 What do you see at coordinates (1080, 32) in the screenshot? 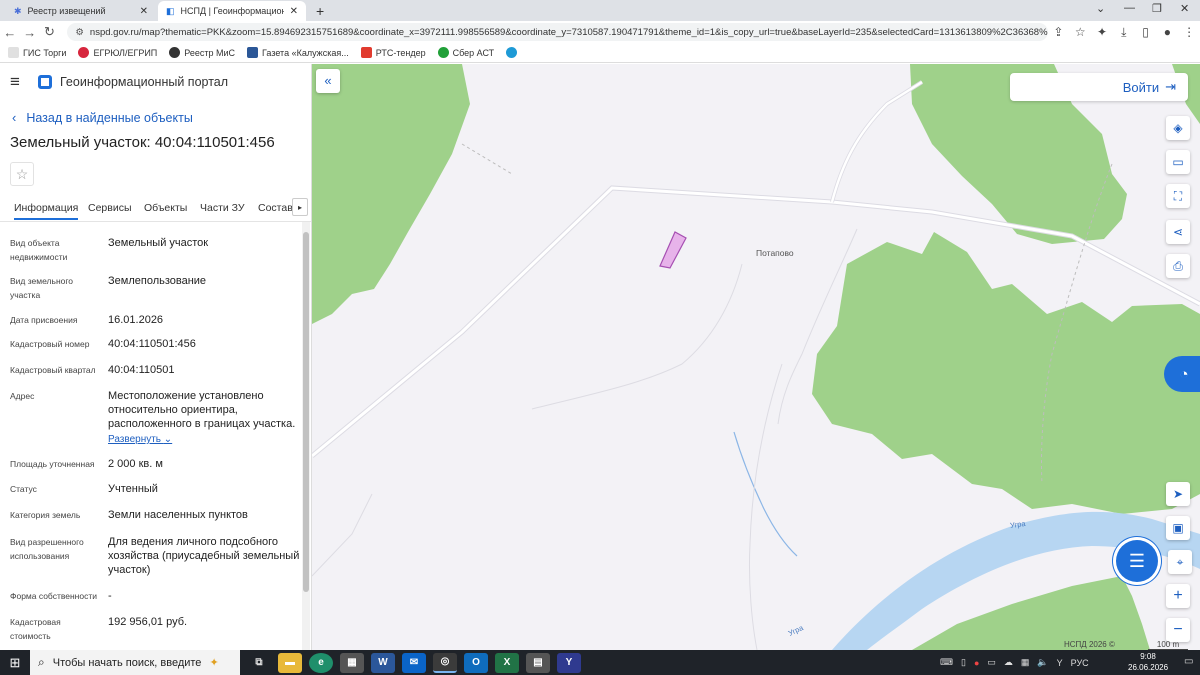
I see `bookmark-star-icon: ☆` at bounding box center [1080, 32].